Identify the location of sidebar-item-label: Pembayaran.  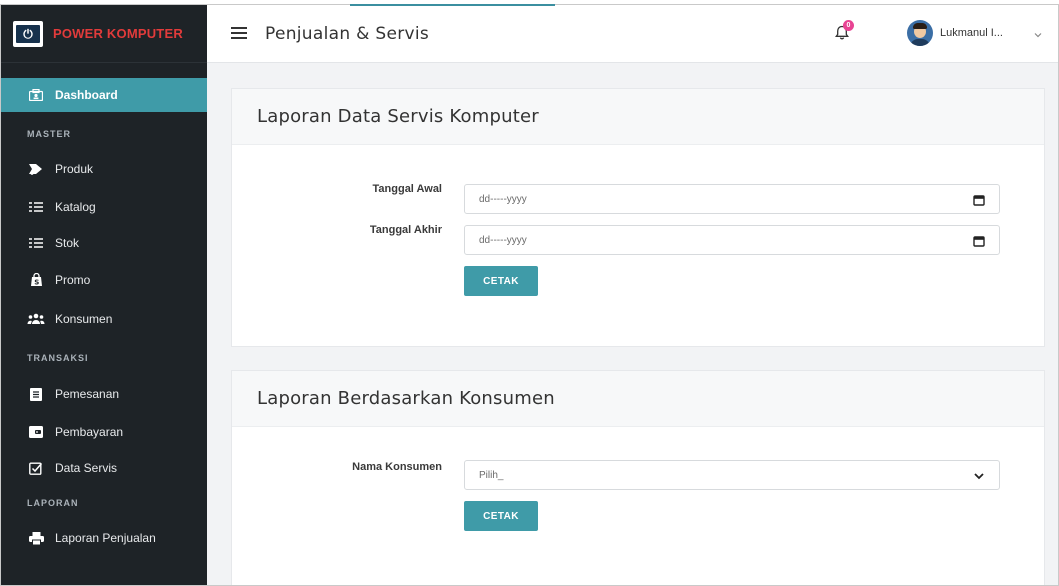
(89, 432).